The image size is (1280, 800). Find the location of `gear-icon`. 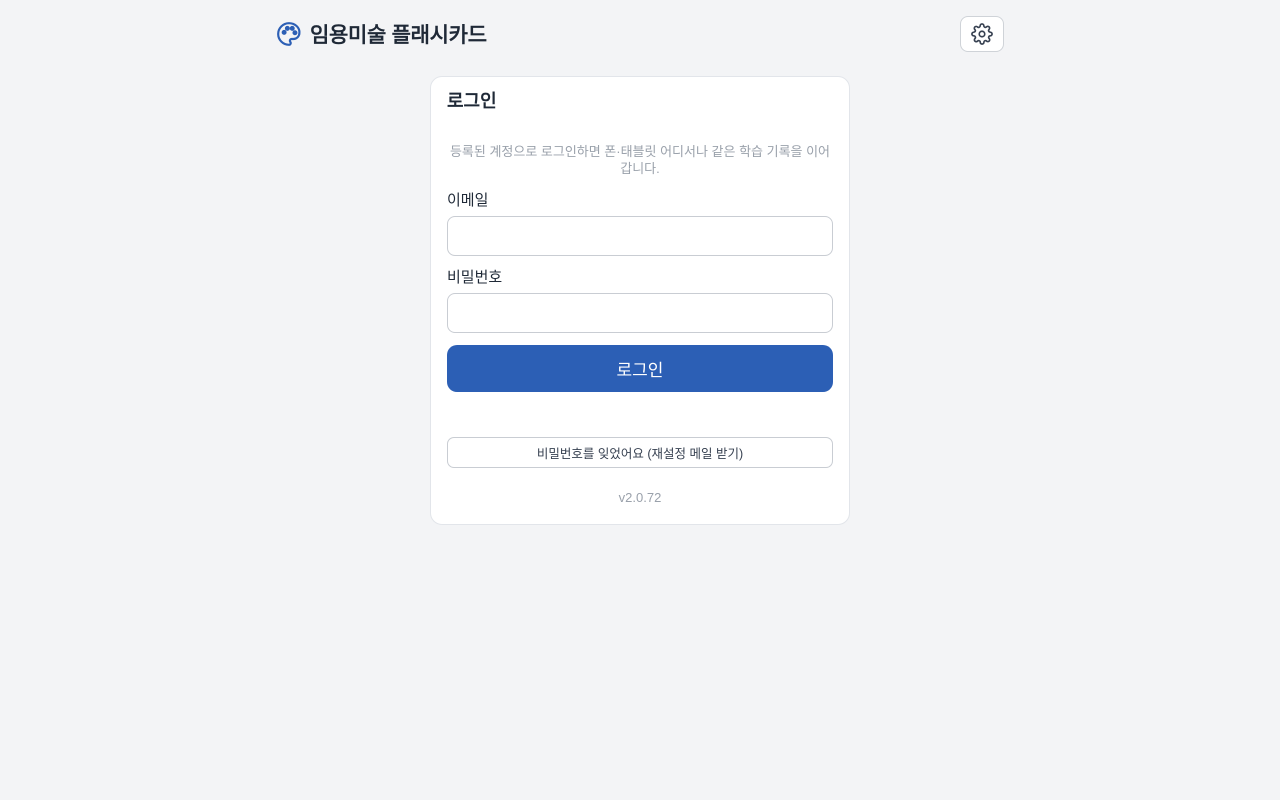

gear-icon is located at coordinates (982, 34).